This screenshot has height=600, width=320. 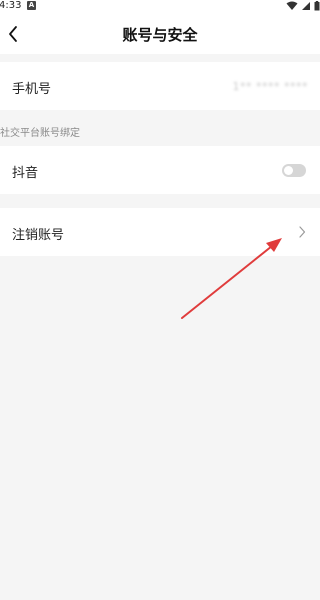 I want to click on douyin-binding-row: 抖音, so click(x=160, y=170).